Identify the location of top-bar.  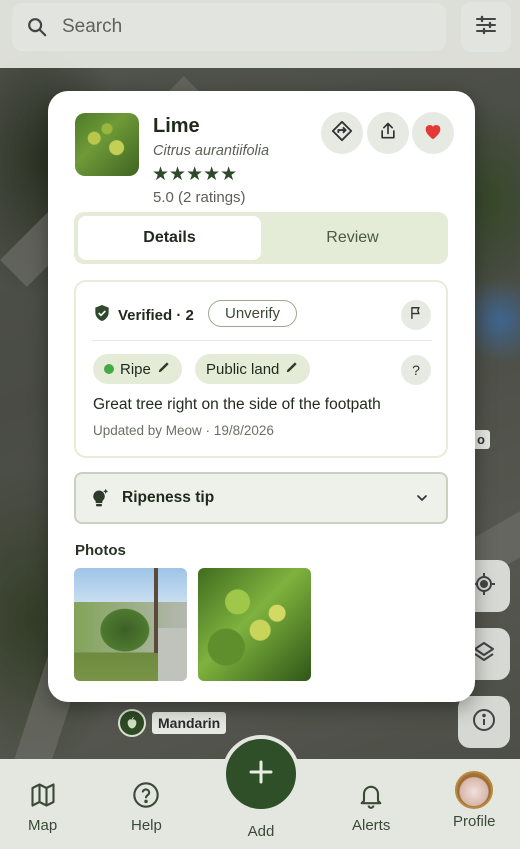
(260, 34).